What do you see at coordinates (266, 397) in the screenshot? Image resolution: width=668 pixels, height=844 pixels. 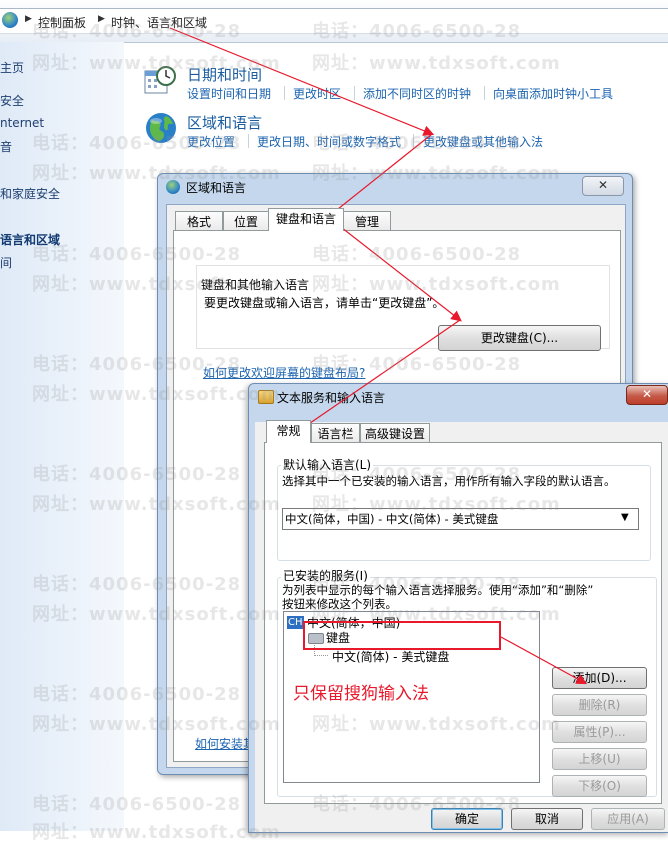 I see `keyboard-folder-icon` at bounding box center [266, 397].